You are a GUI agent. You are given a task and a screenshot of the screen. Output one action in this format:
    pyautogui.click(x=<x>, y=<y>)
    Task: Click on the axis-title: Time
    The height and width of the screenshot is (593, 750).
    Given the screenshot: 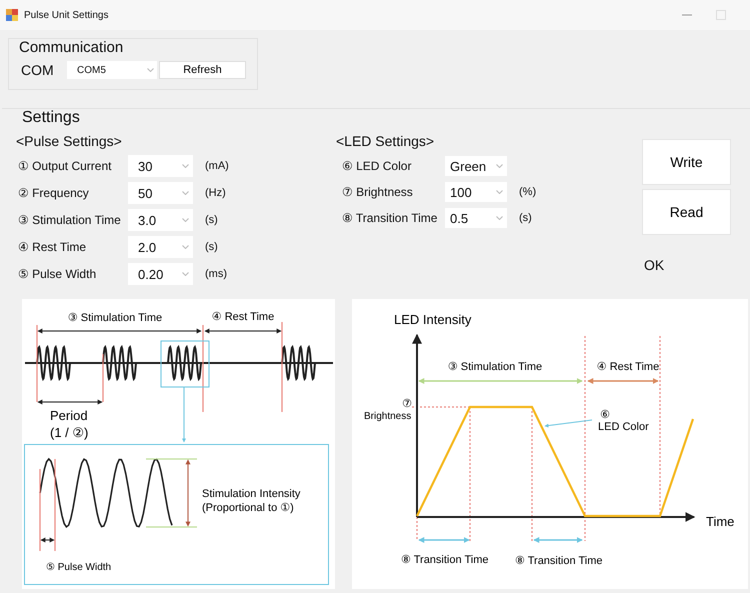 What is the action you would take?
    pyautogui.click(x=720, y=521)
    